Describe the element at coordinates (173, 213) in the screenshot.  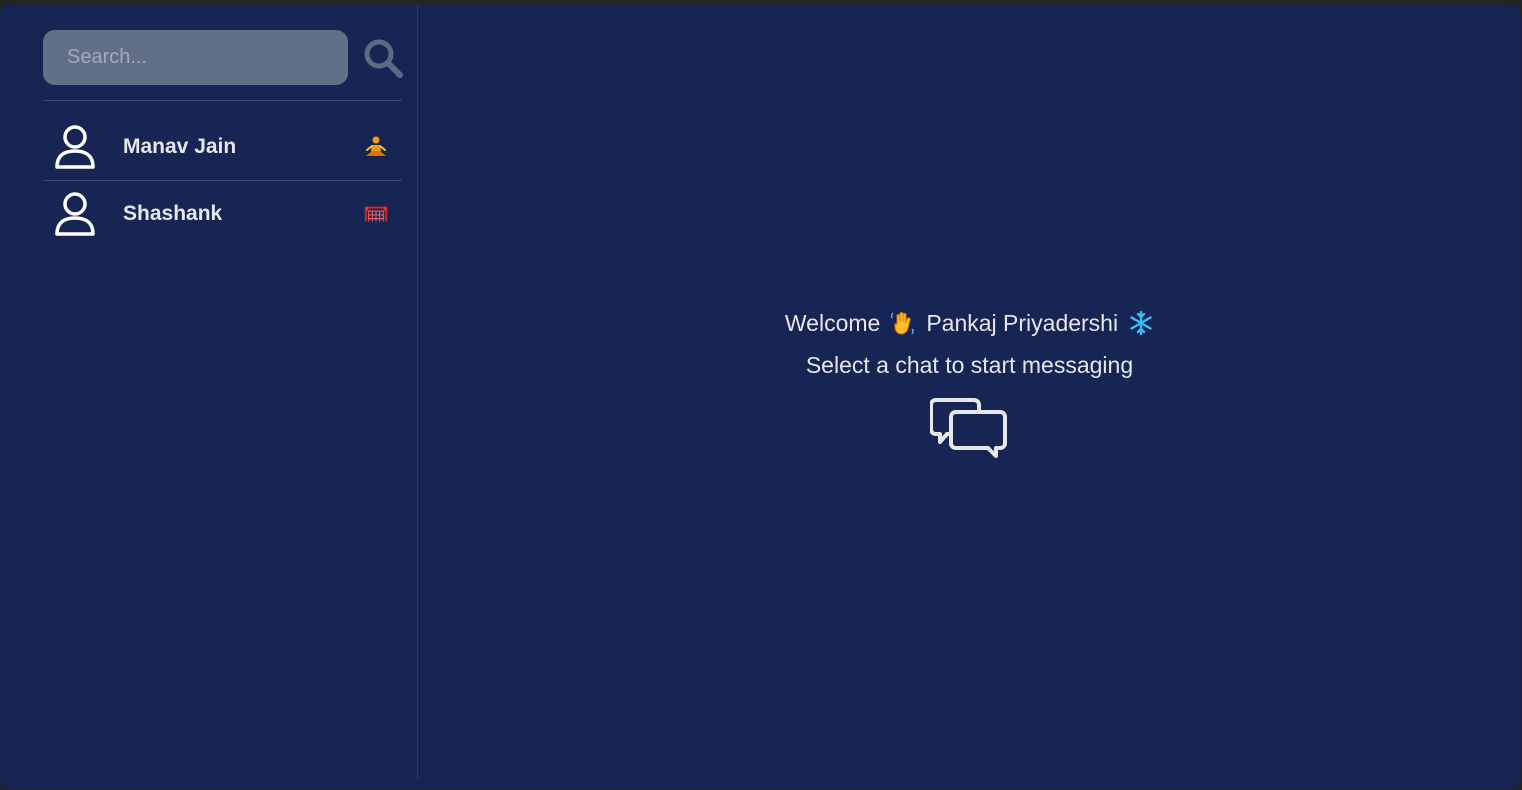
I see `conversation-name: Shashank` at that location.